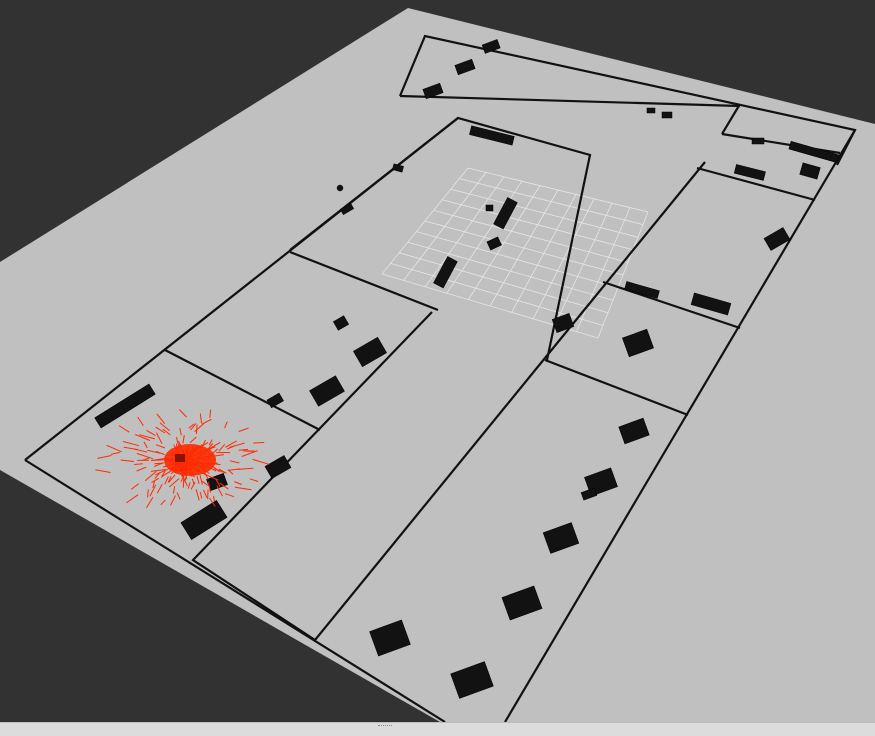 The image size is (875, 736). Describe the element at coordinates (385, 726) in the screenshot. I see `splitter-handle` at that location.